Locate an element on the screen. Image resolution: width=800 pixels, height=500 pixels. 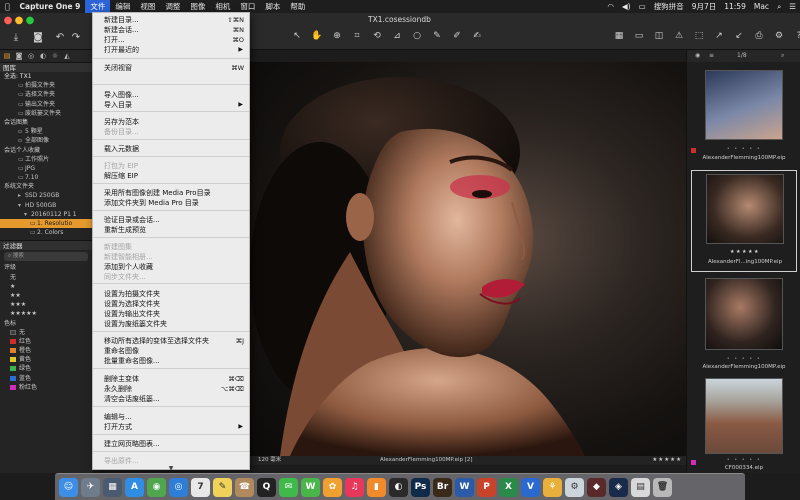
menu-scroll-down-icon: ▼ is located at coordinates (171, 468).